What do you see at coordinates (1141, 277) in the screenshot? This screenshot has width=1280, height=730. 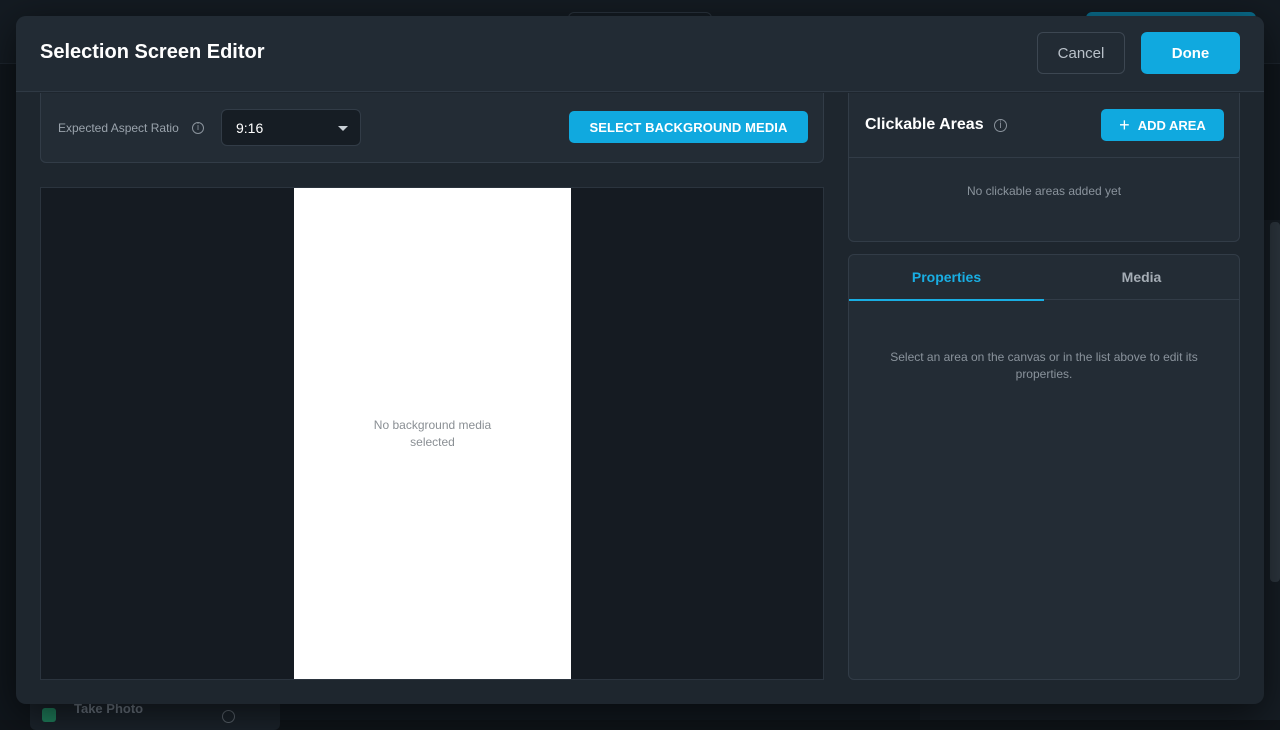 I see `tab-media: Media` at bounding box center [1141, 277].